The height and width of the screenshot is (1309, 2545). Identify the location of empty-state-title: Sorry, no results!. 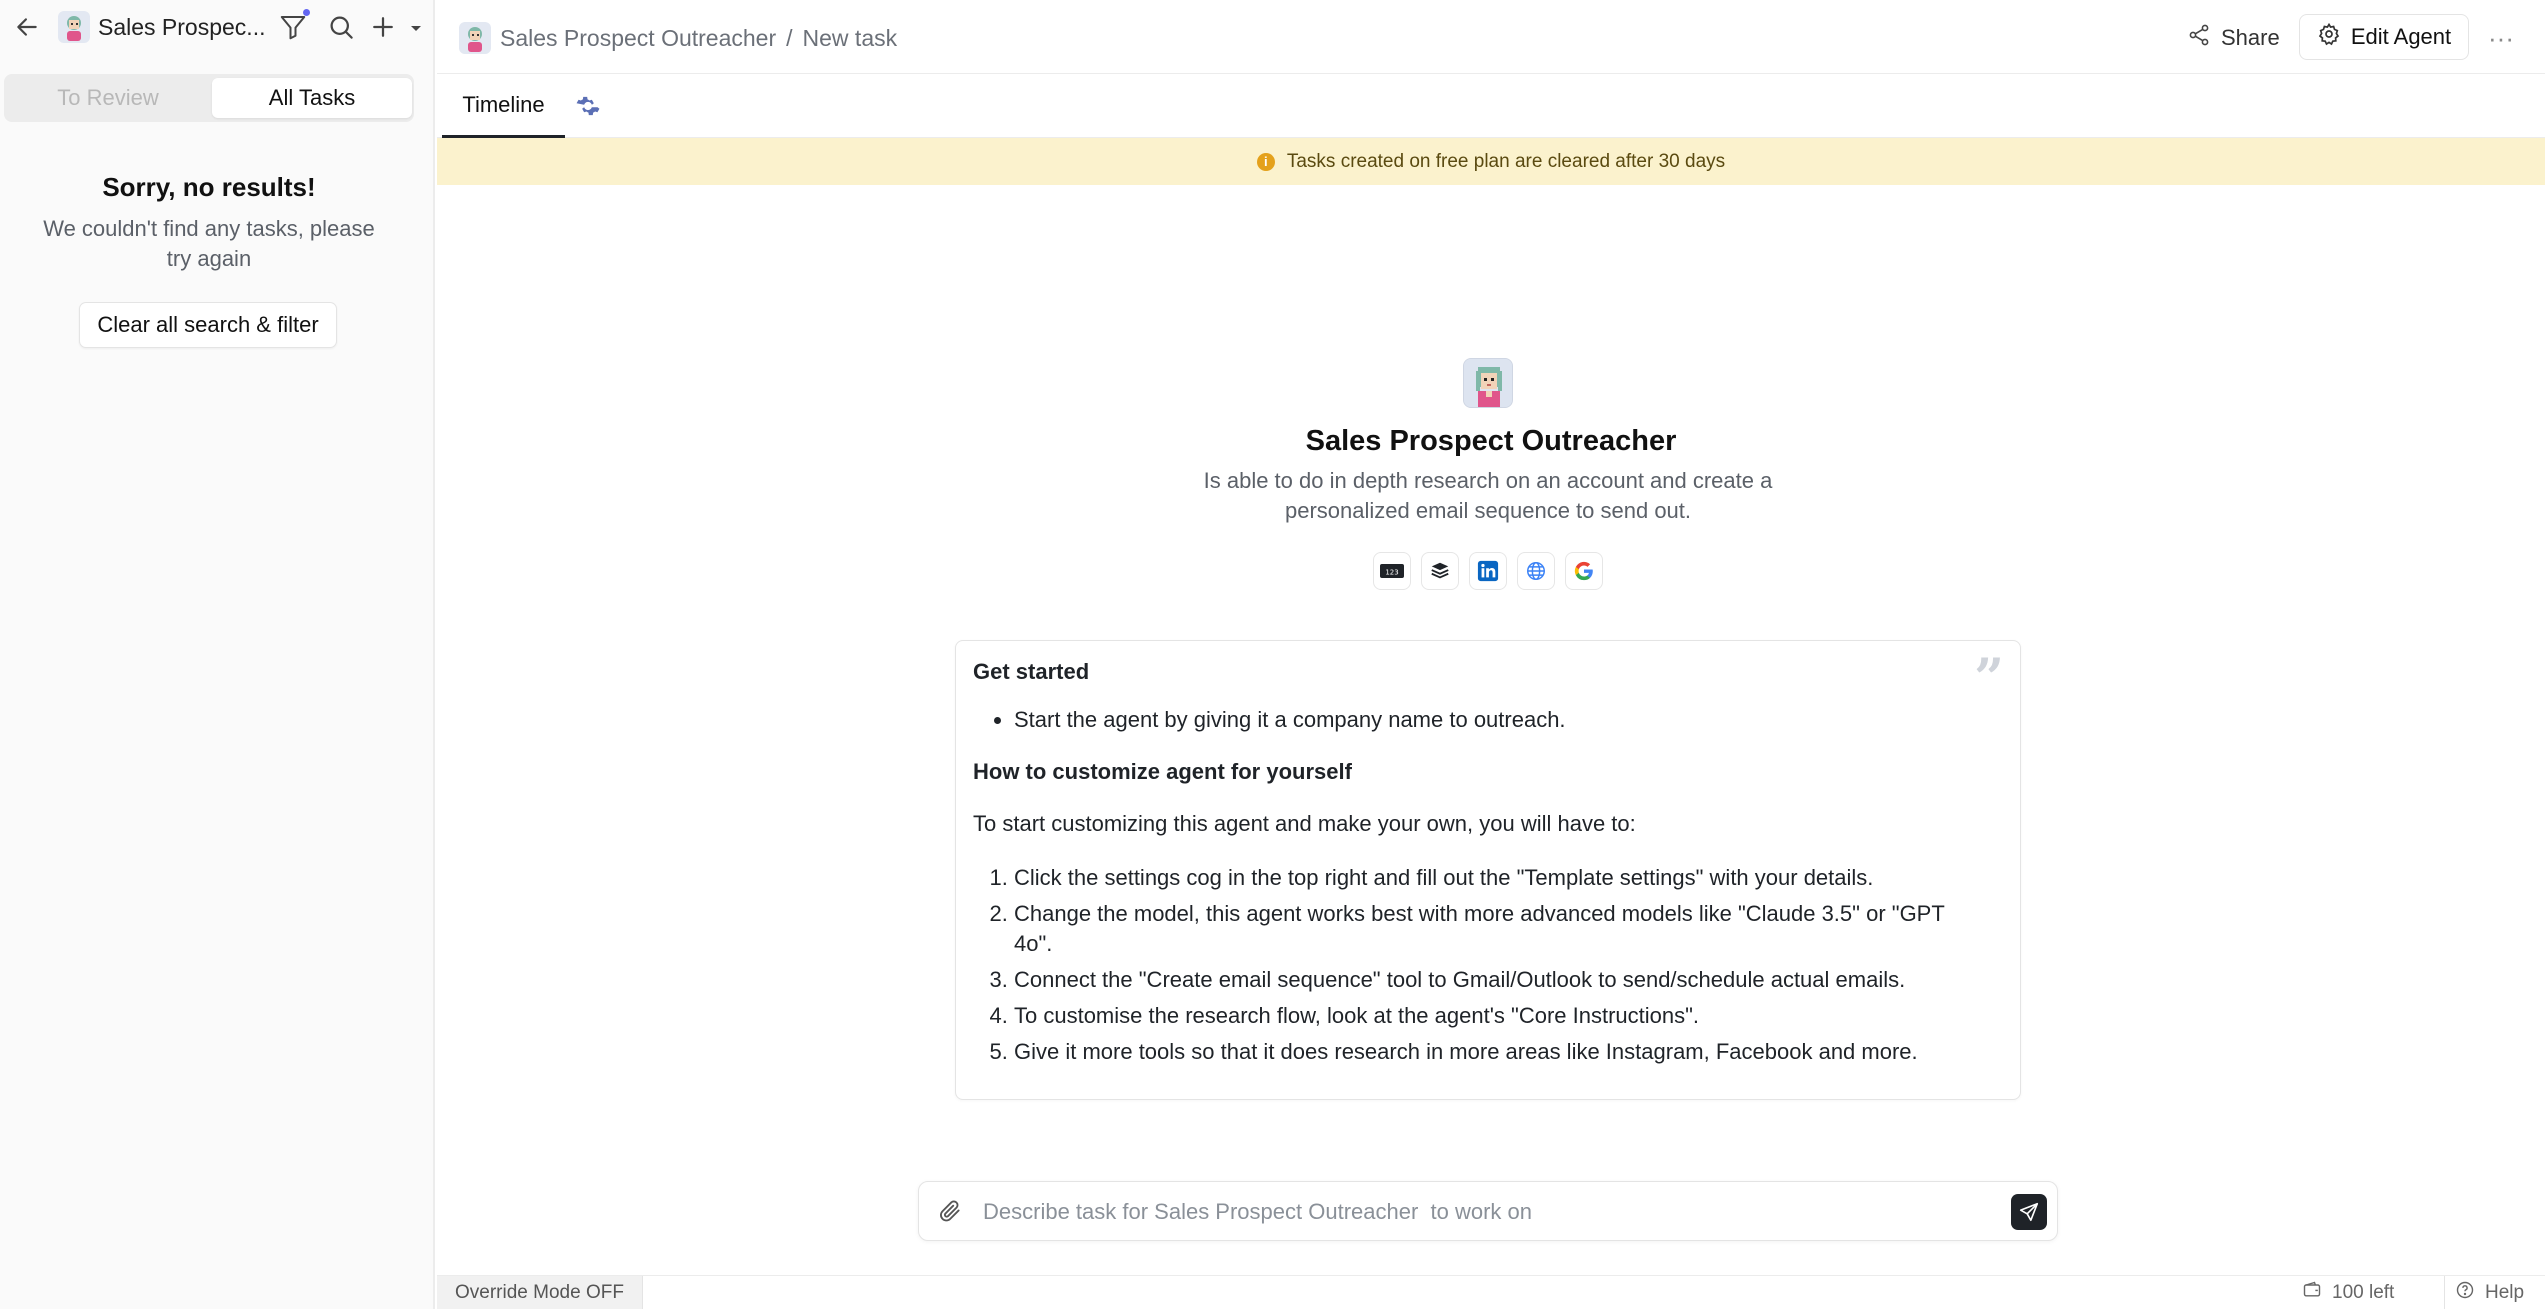
(209, 187).